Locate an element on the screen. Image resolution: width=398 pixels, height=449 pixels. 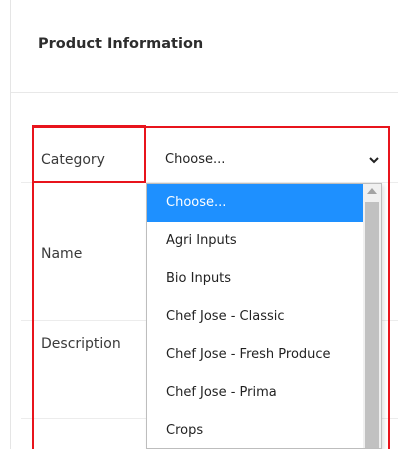
highlight-box-category-label is located at coordinates (89, 154).